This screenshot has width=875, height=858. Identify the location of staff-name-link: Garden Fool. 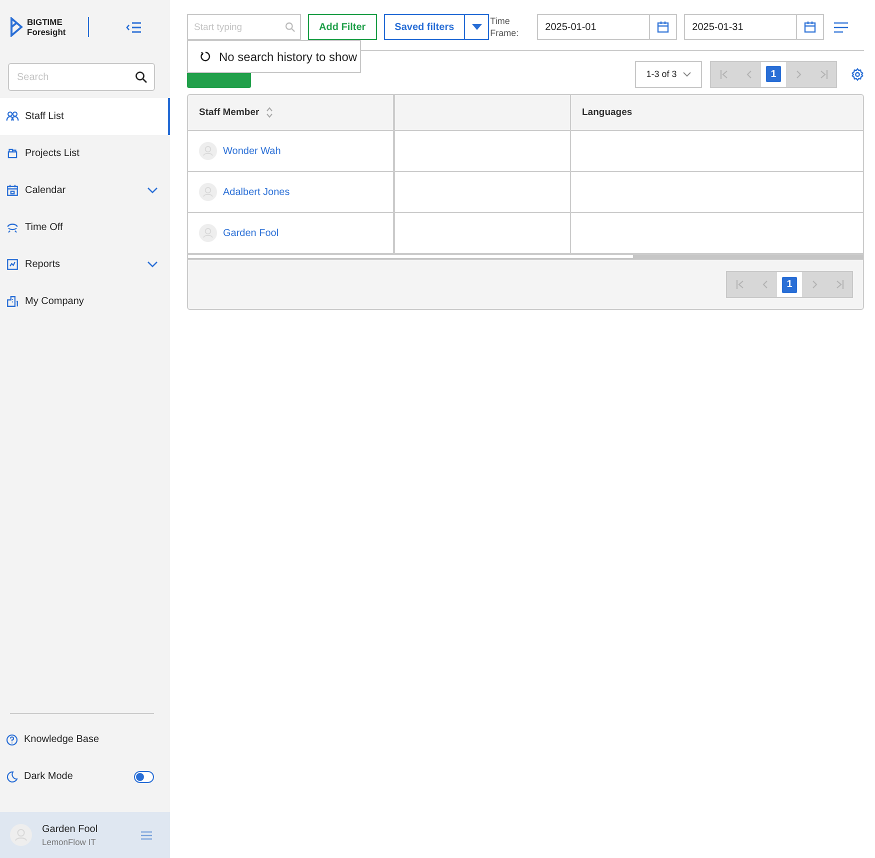
(251, 233).